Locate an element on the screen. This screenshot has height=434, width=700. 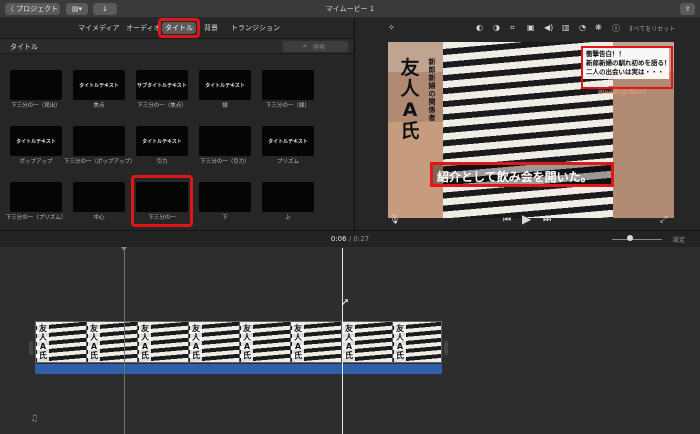
title-clip is located at coordinates (238, 369).